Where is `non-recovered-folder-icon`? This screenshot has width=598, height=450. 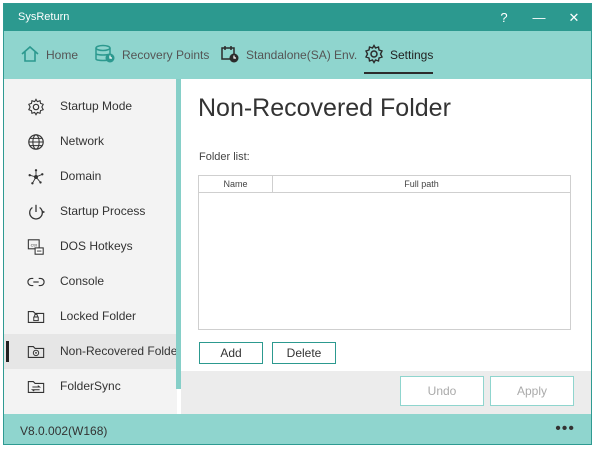 non-recovered-folder-icon is located at coordinates (36, 352).